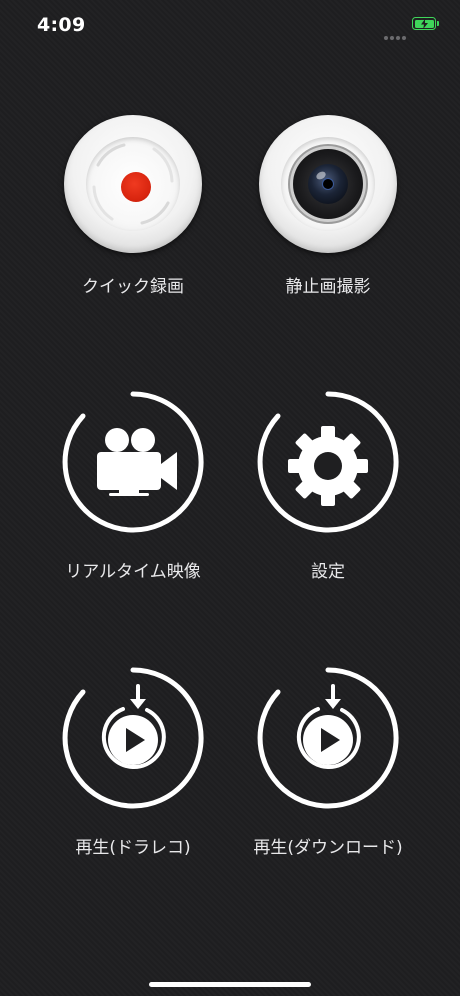 The width and height of the screenshot is (460, 996). What do you see at coordinates (133, 462) in the screenshot?
I see `video-camera-icon` at bounding box center [133, 462].